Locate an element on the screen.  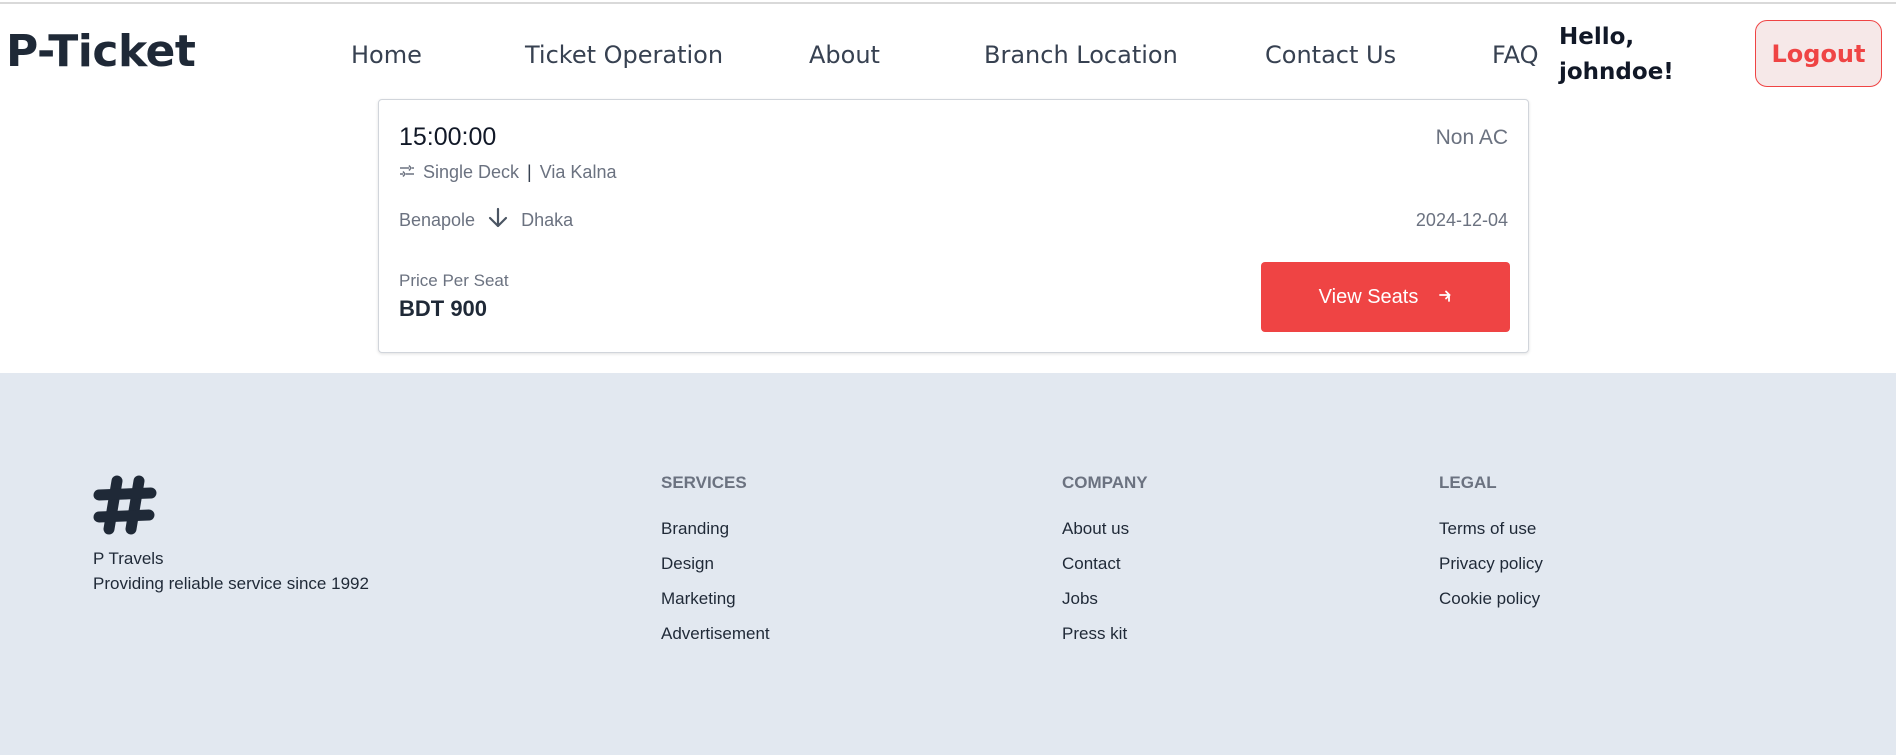
arrow-right-icon is located at coordinates (1445, 297).